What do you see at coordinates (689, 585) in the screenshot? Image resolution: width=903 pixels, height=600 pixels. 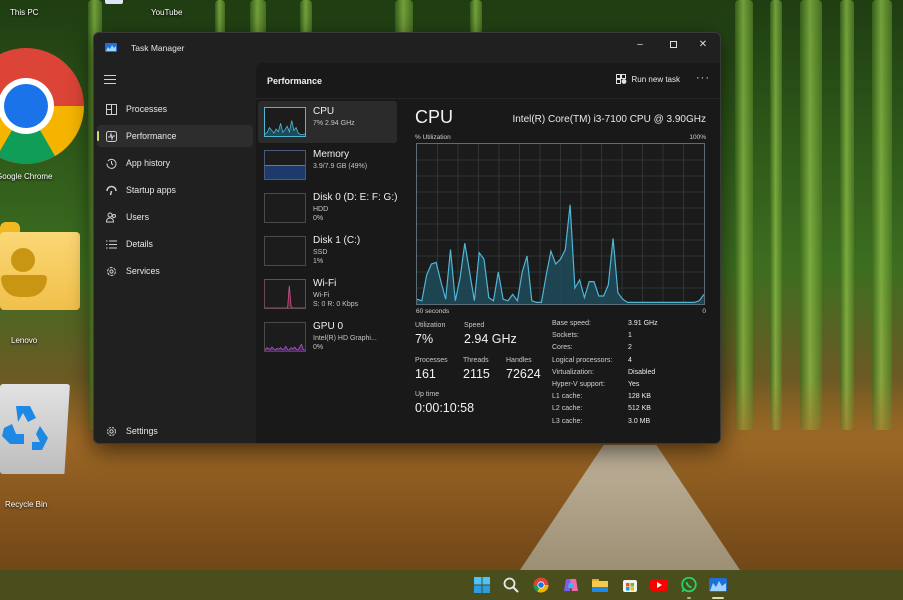 I see `whatsapp-icon` at bounding box center [689, 585].